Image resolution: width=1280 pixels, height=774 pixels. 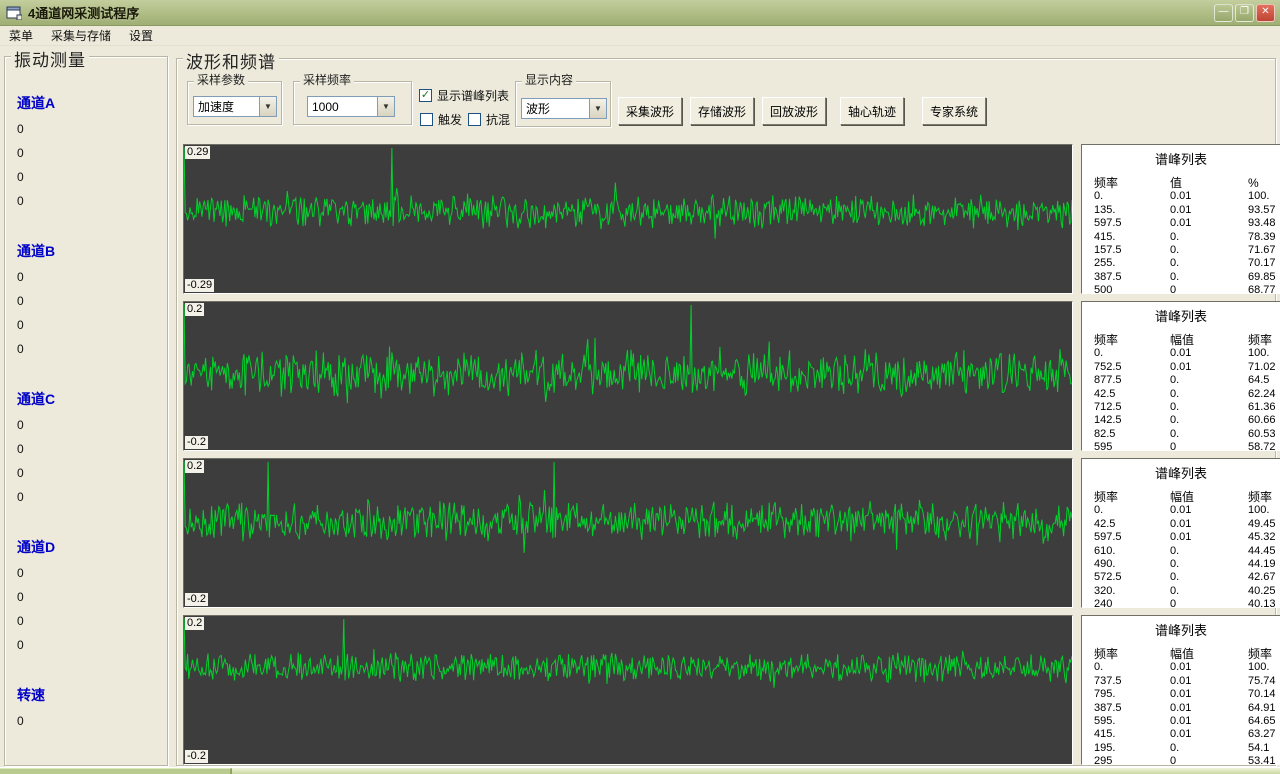 What do you see at coordinates (1244, 12) in the screenshot?
I see `restore-button: ❐` at bounding box center [1244, 12].